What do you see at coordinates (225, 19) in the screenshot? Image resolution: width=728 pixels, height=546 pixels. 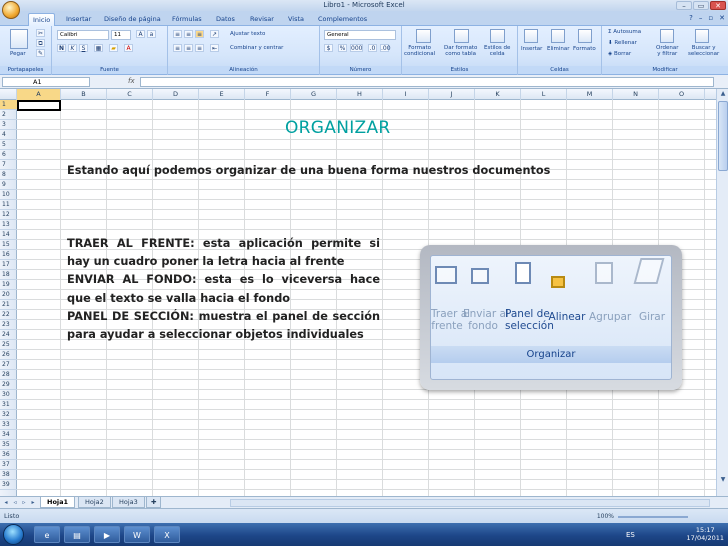 I see `tab-datos: Datos` at bounding box center [225, 19].